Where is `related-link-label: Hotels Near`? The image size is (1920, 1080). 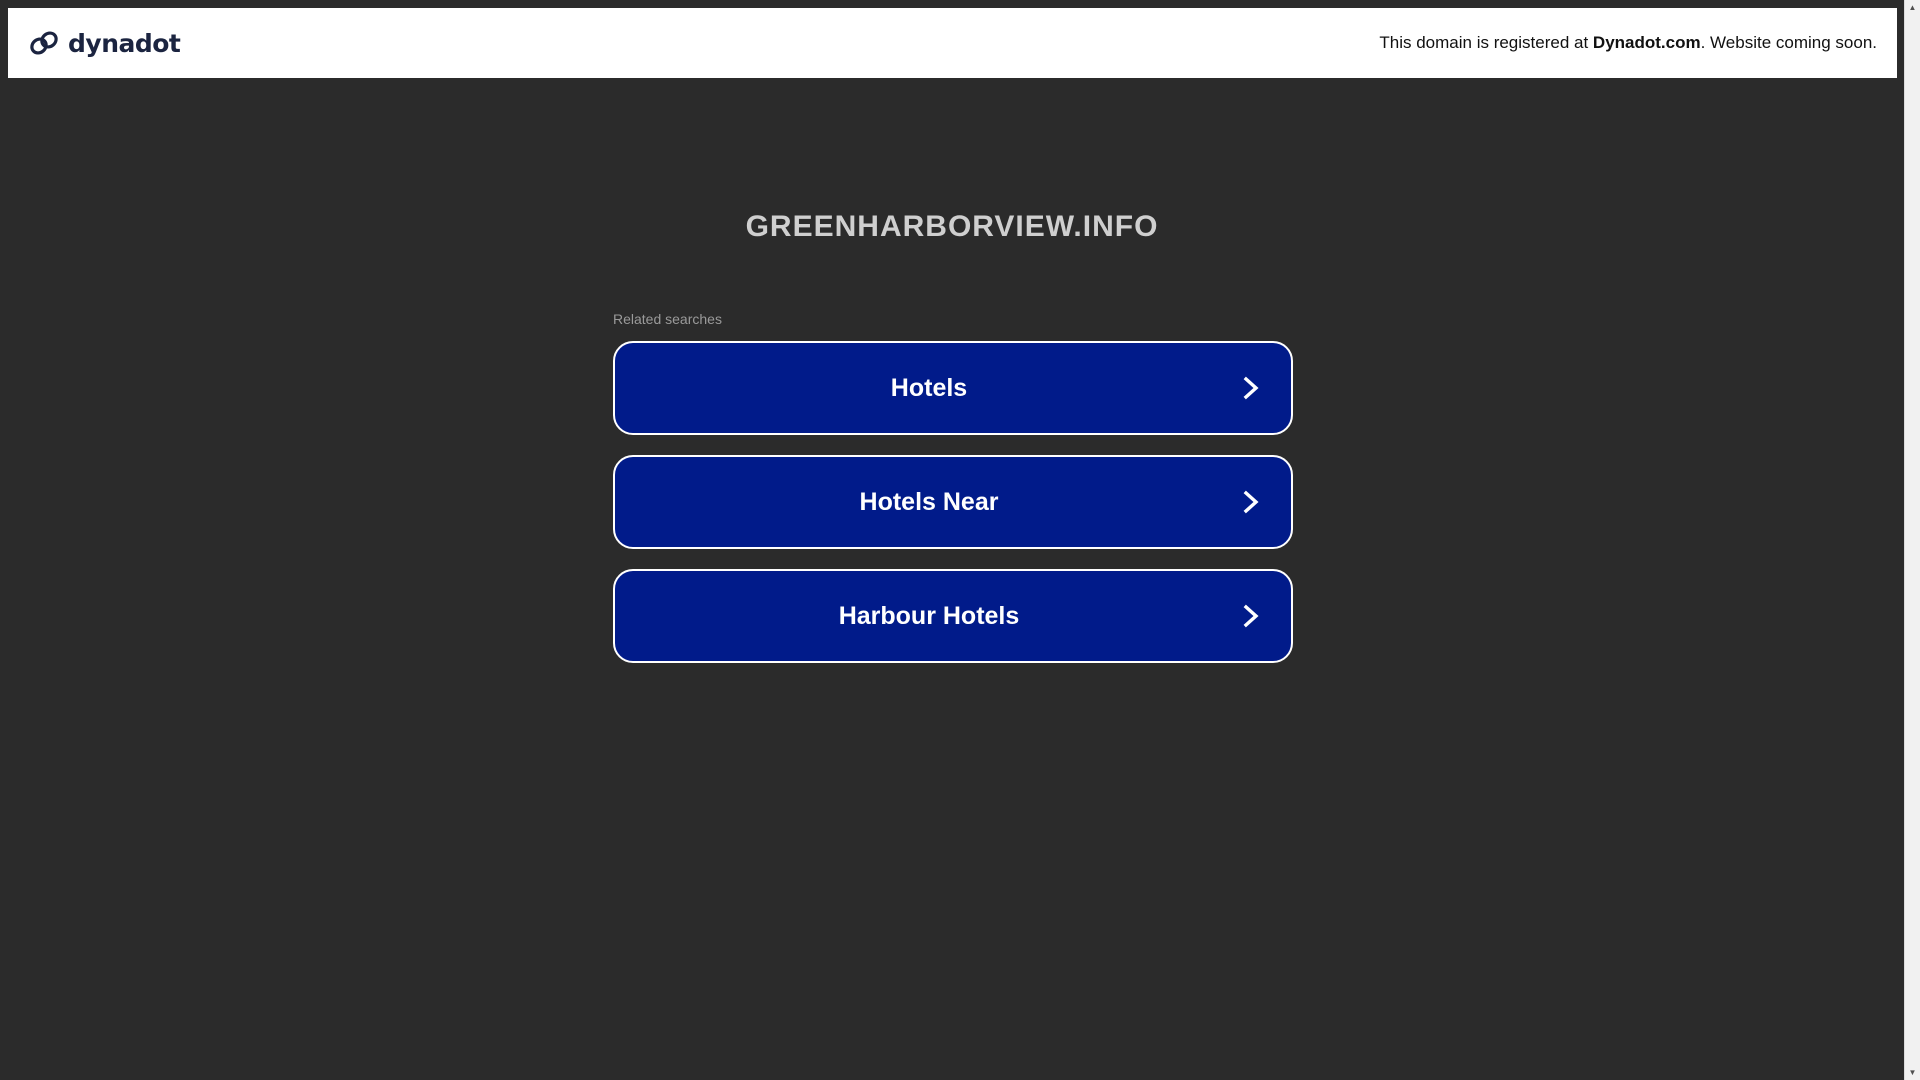
related-link-label: Hotels Near is located at coordinates (929, 501).